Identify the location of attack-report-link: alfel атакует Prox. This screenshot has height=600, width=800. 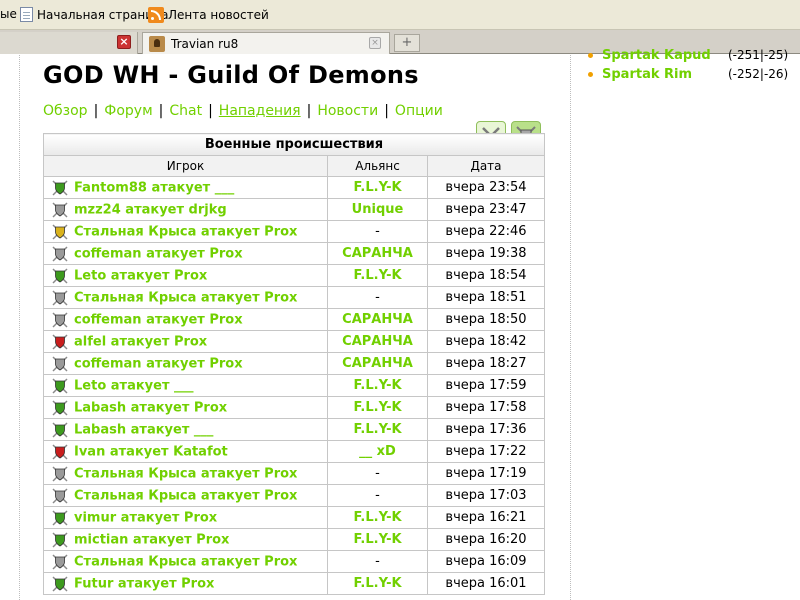
(140, 341).